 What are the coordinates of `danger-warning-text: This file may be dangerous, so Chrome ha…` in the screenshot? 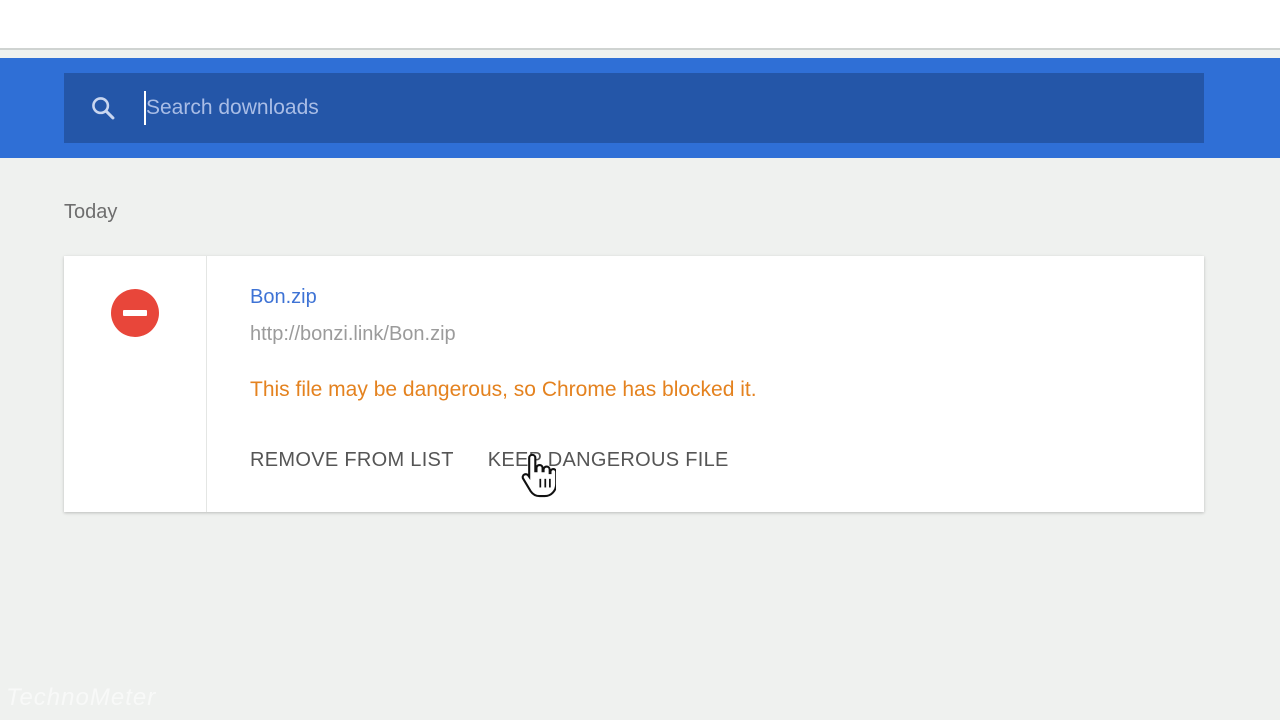 It's located at (503, 389).